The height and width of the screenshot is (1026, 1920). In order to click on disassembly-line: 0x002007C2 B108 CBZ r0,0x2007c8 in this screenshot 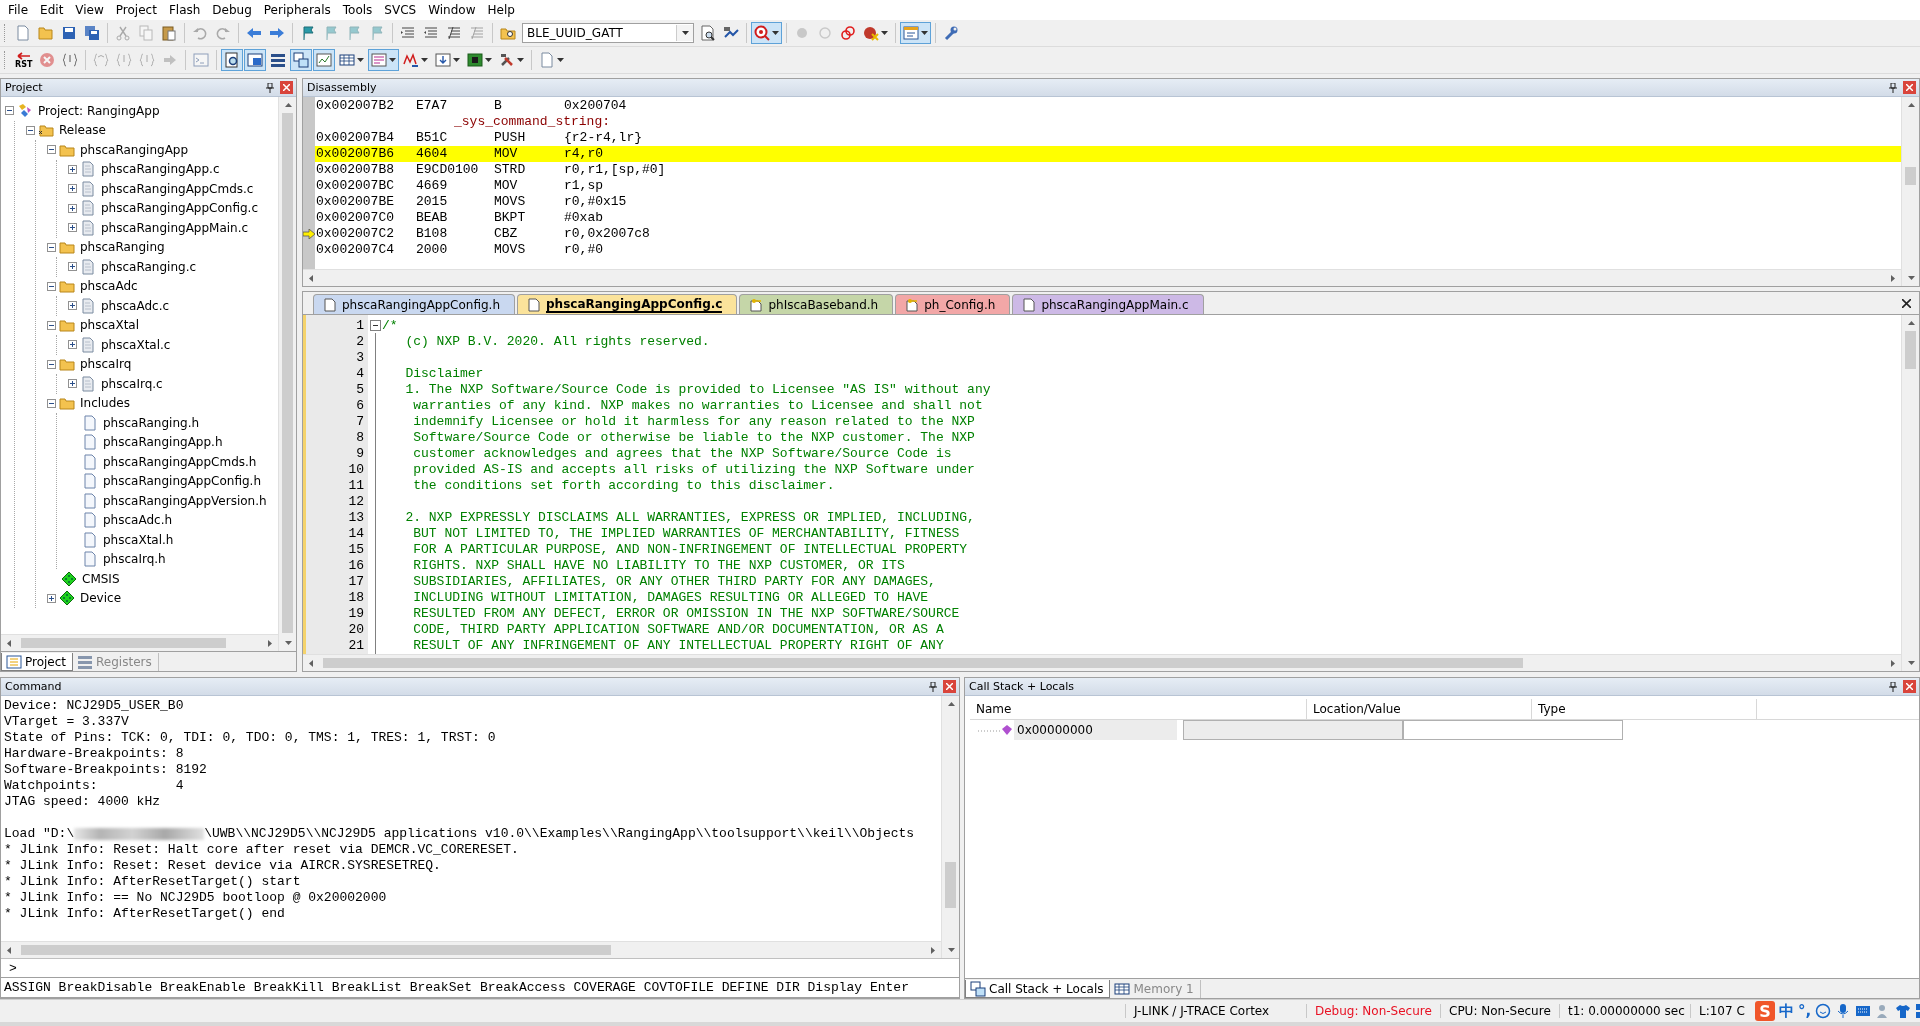, I will do `click(483, 234)`.